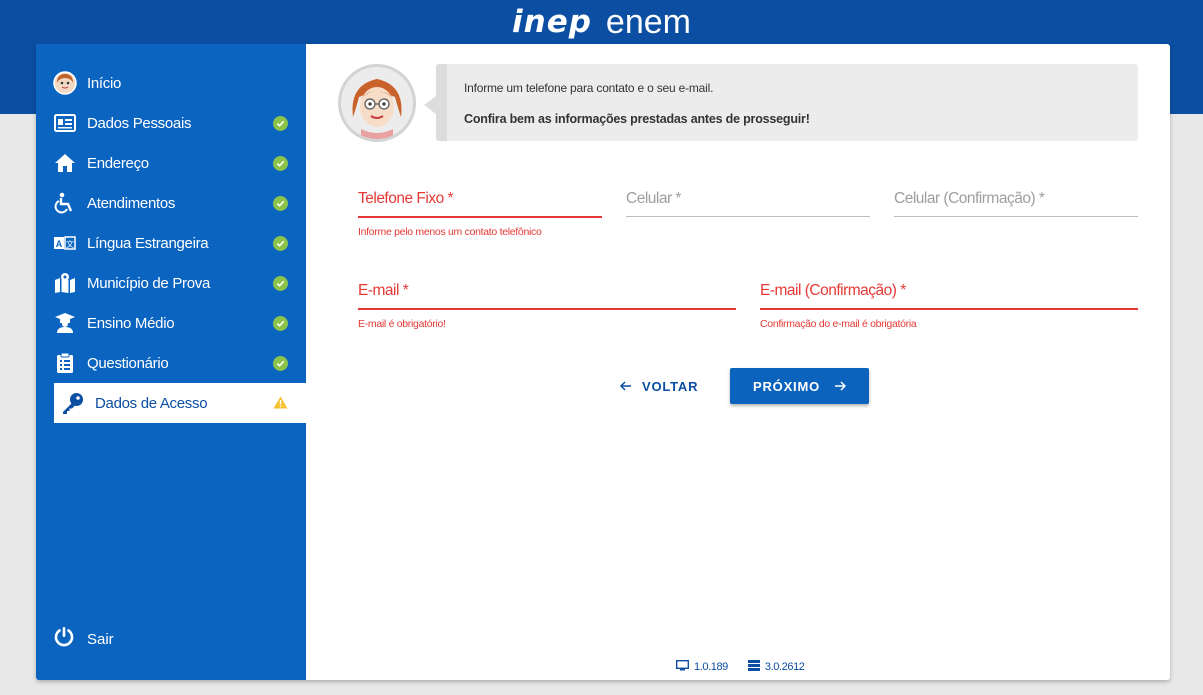 The width and height of the screenshot is (1203, 695). I want to click on email-error: E-mail é obrigatório!, so click(402, 324).